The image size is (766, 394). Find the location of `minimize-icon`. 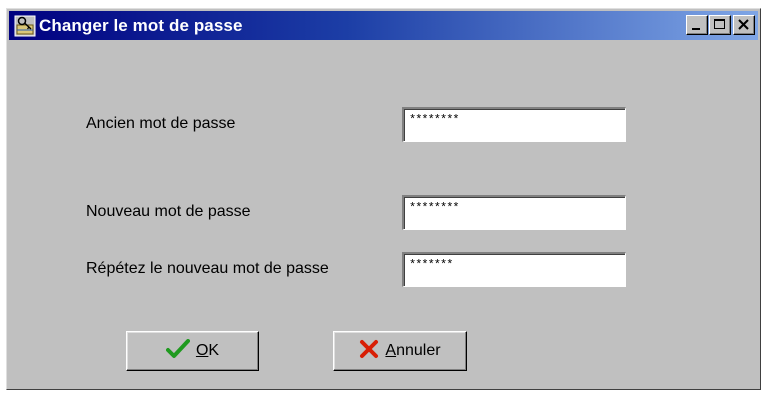

minimize-icon is located at coordinates (696, 29).